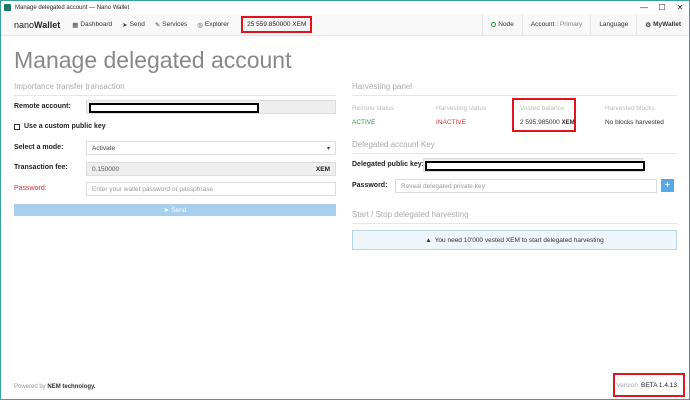 The width and height of the screenshot is (690, 400). Describe the element at coordinates (211, 169) in the screenshot. I see `fee-field: 0.150000 XEM` at that location.